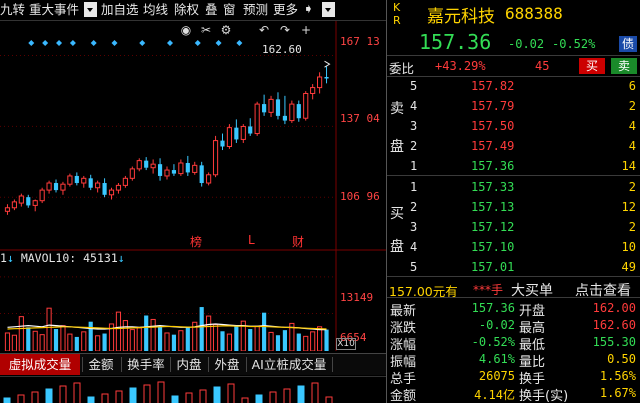 Image resolution: width=640 pixels, height=403 pixels. Describe the element at coordinates (298, 241) in the screenshot. I see `finance-marker: 财` at that location.